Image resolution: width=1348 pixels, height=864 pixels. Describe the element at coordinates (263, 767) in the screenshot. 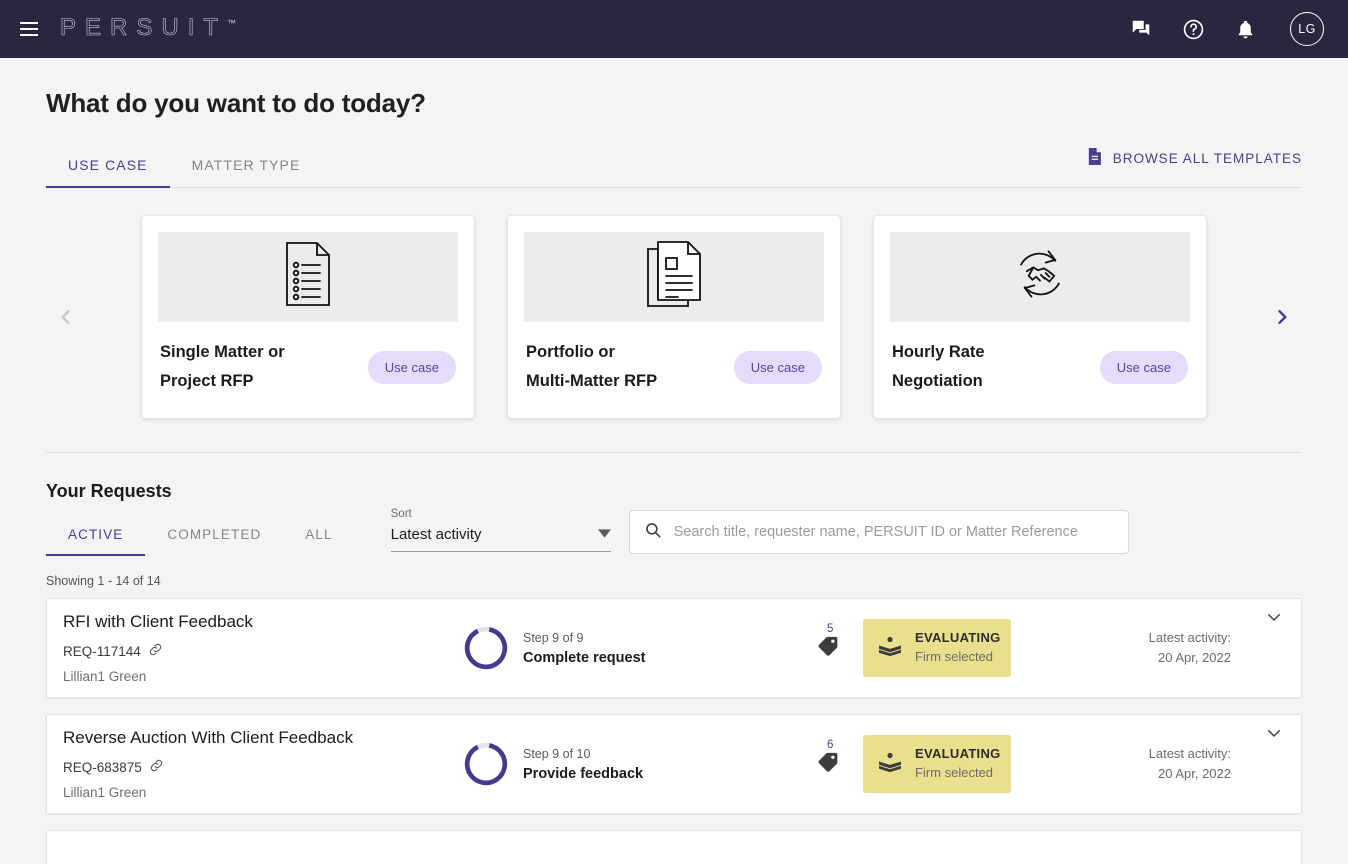

I see `request-id-row: REQ-683875` at that location.